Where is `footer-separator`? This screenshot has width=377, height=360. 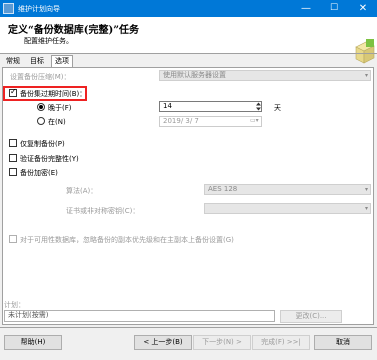
footer-separator is located at coordinates (188, 327).